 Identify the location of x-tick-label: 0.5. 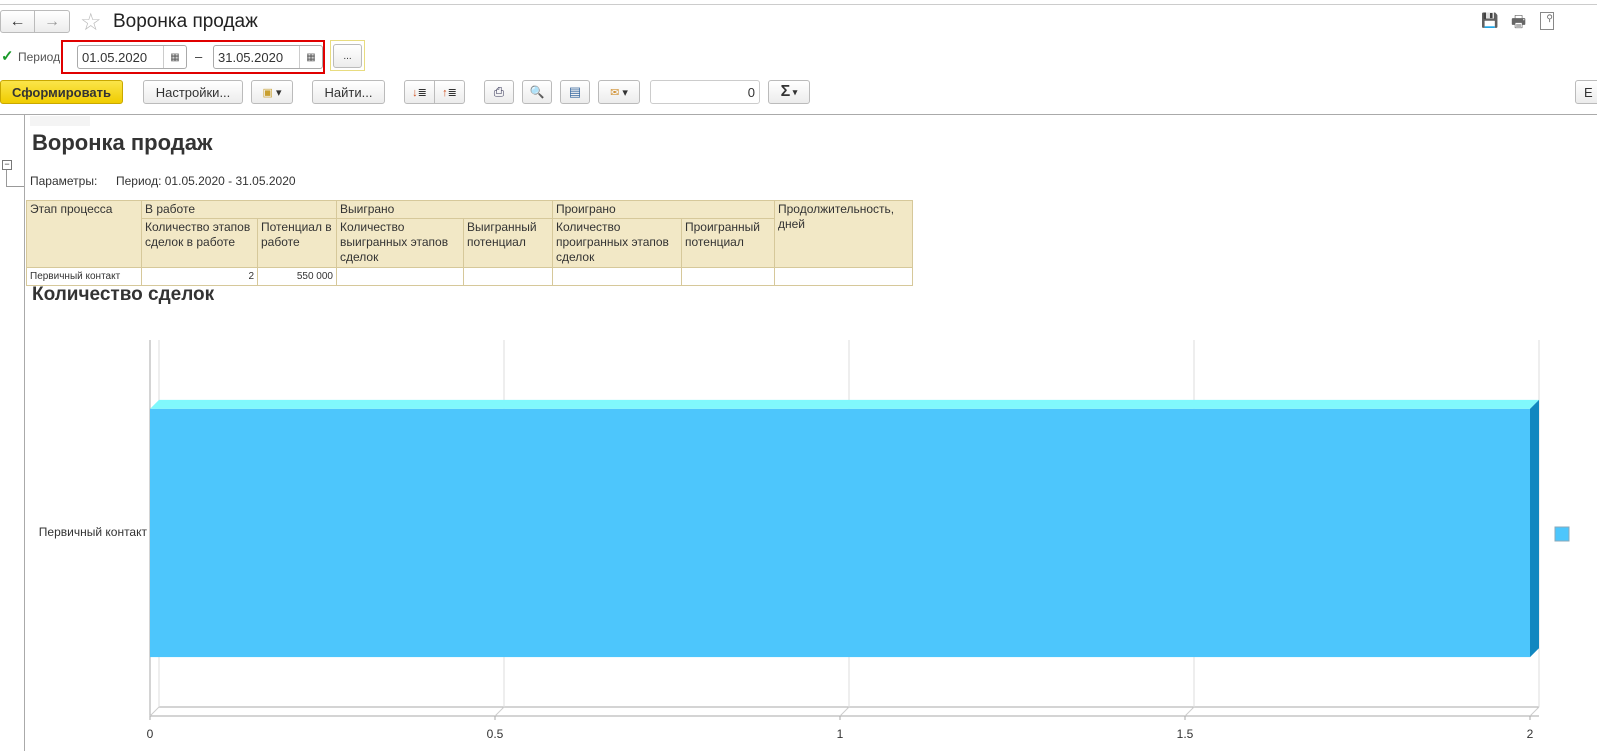
(495, 734).